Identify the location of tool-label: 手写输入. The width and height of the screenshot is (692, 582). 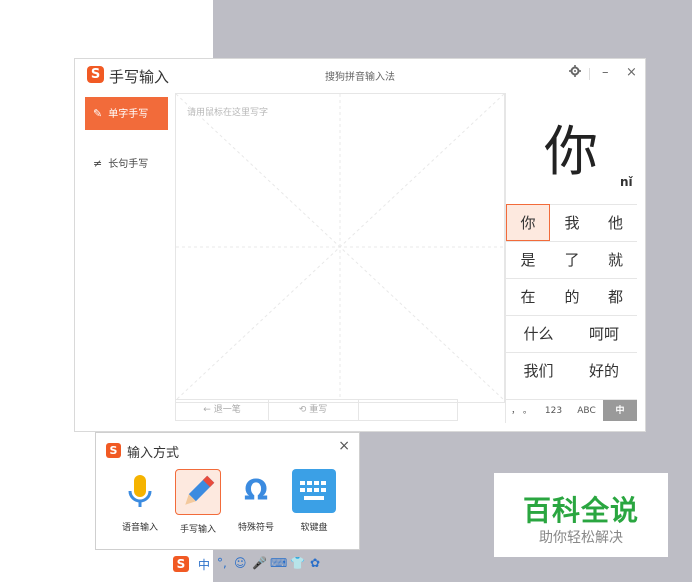
(197, 530).